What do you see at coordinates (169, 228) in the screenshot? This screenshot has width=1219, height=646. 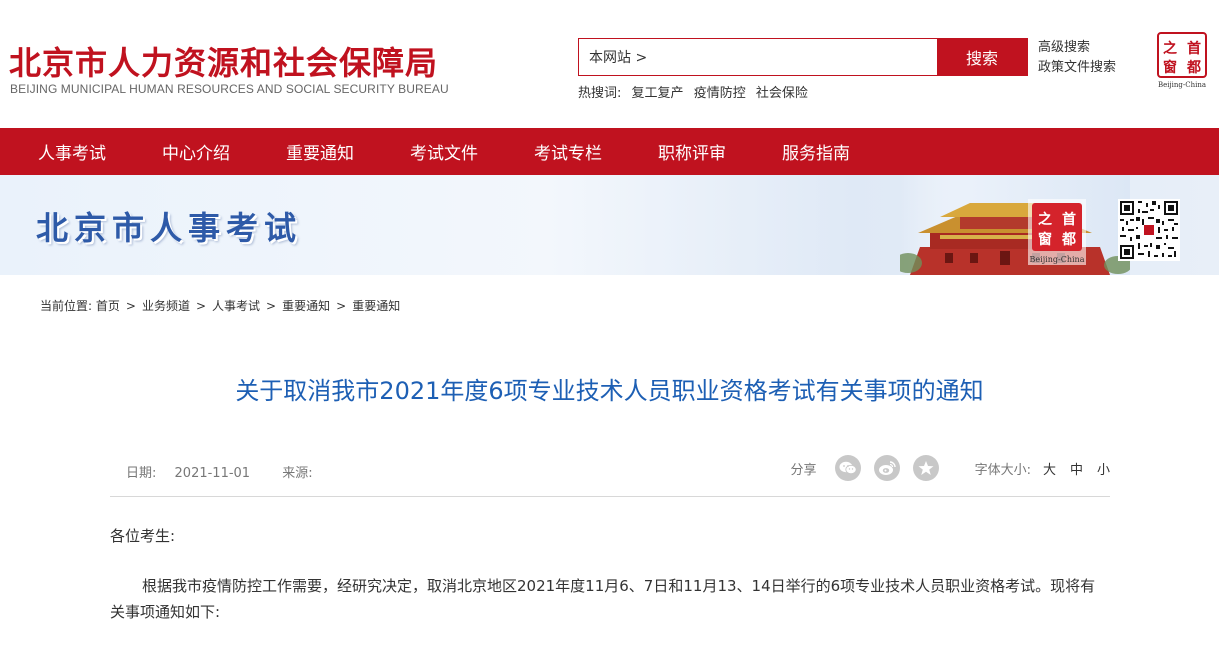 I see `banner-title: 北京市人事考试` at bounding box center [169, 228].